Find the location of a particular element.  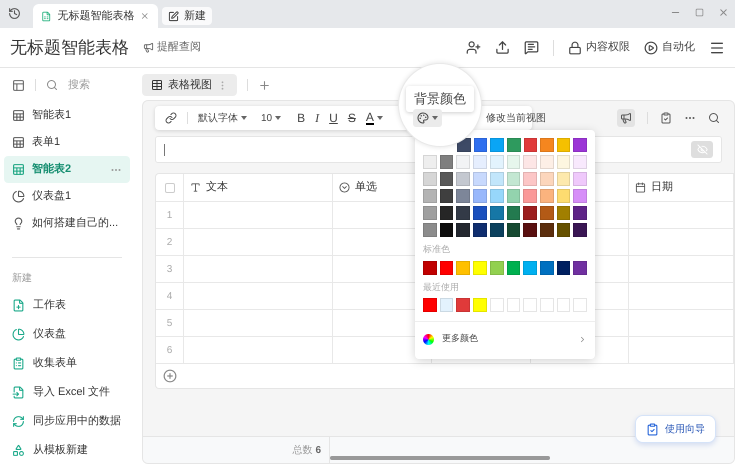

strikethrough-button: S is located at coordinates (352, 118).